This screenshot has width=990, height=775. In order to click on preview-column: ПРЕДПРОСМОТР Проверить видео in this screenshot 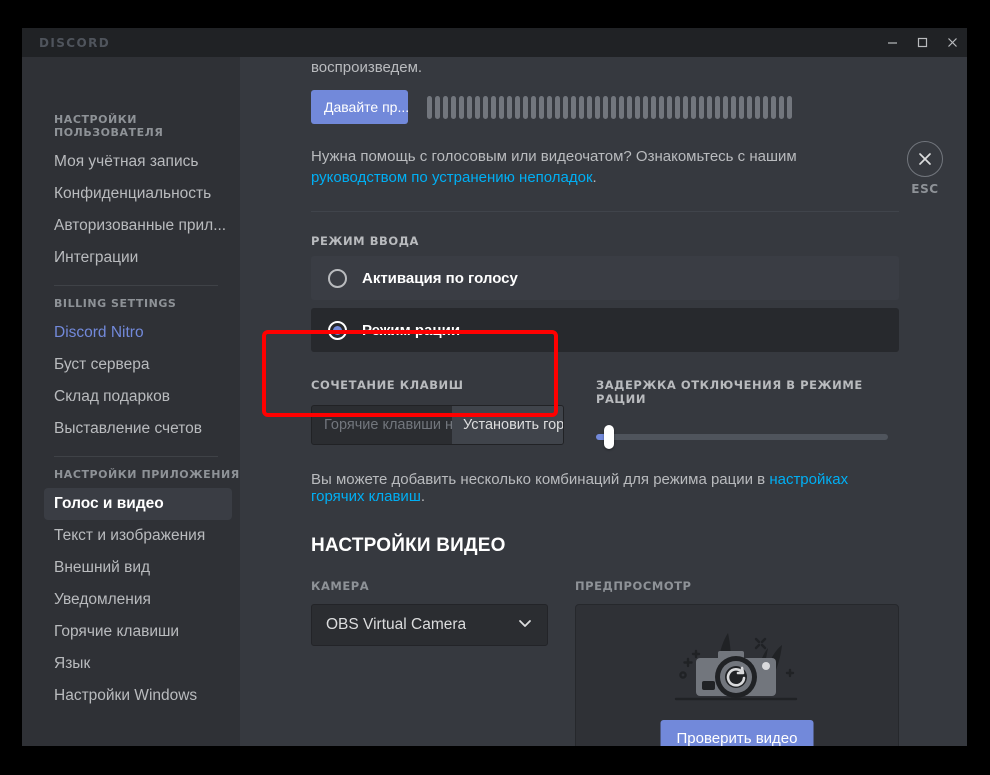, I will do `click(737, 662)`.